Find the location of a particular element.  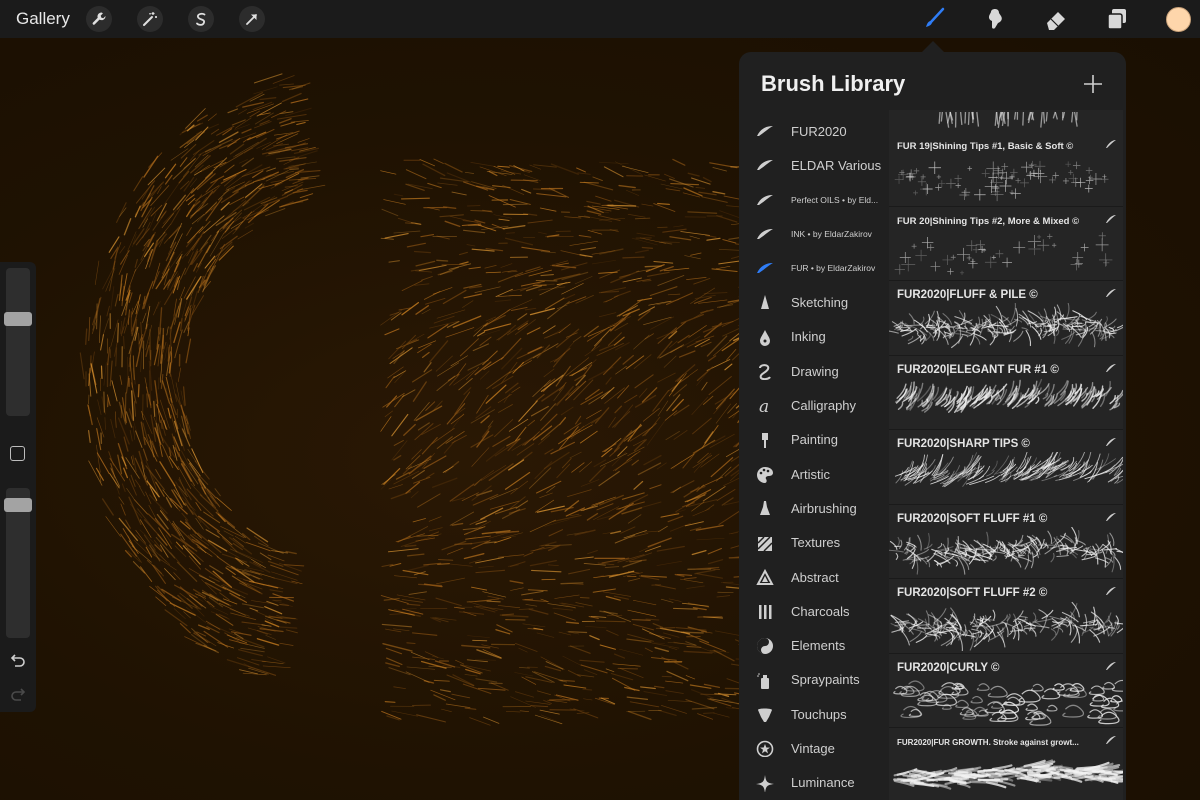

brush-set-label: ELDAR Various is located at coordinates (836, 165).